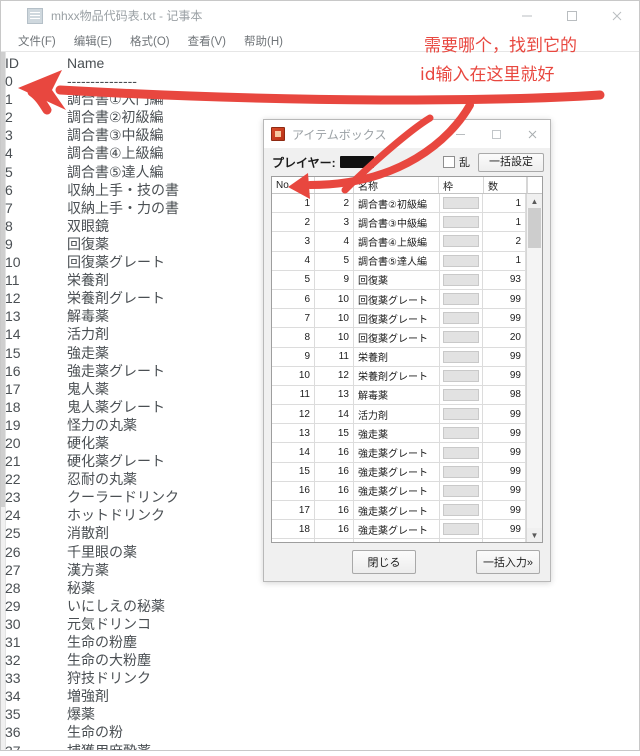 The image size is (640, 756). Describe the element at coordinates (293, 185) in the screenshot. I see `column-header-no: No` at that location.